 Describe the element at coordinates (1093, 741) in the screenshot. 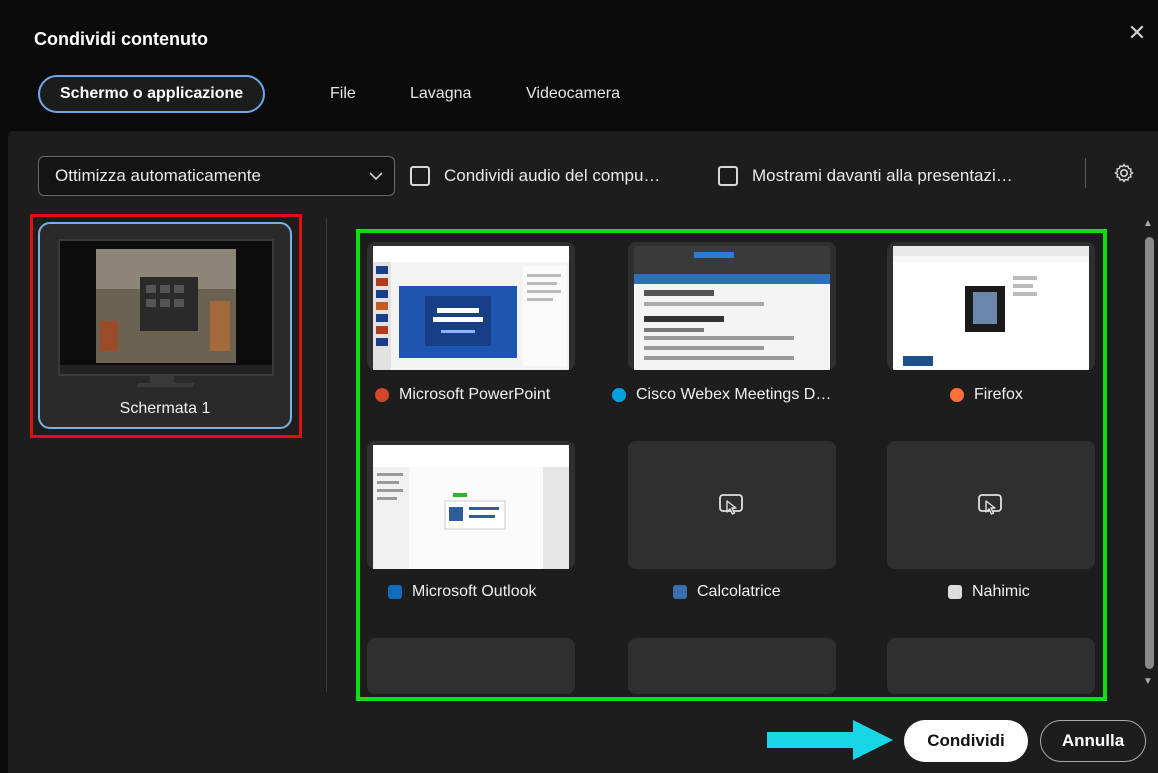

I see `cancel-button: Annulla` at that location.